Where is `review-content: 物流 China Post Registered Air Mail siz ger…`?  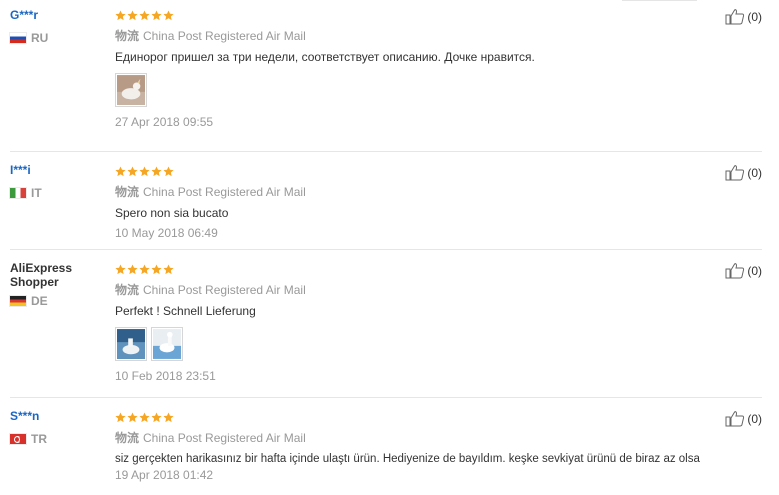
review-content: 物流 China Post Registered Air Mail siz ger… is located at coordinates (435, 446).